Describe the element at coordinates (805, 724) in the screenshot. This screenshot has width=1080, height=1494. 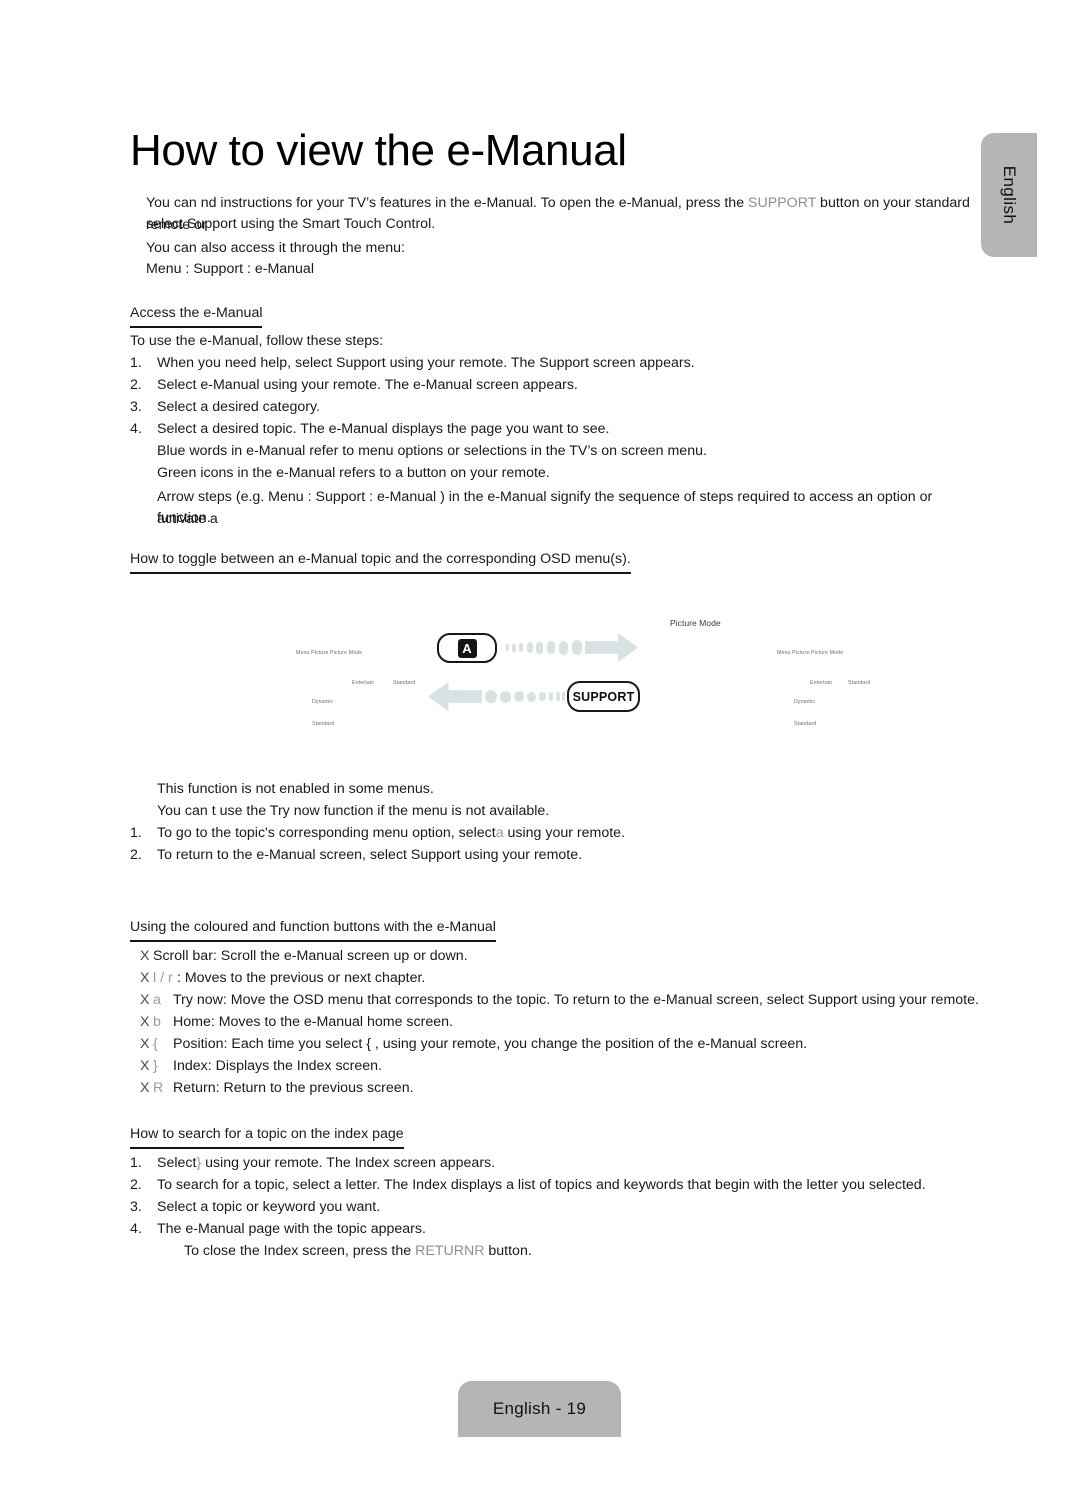
I see `right-screen-row3-standard: Standard` at that location.